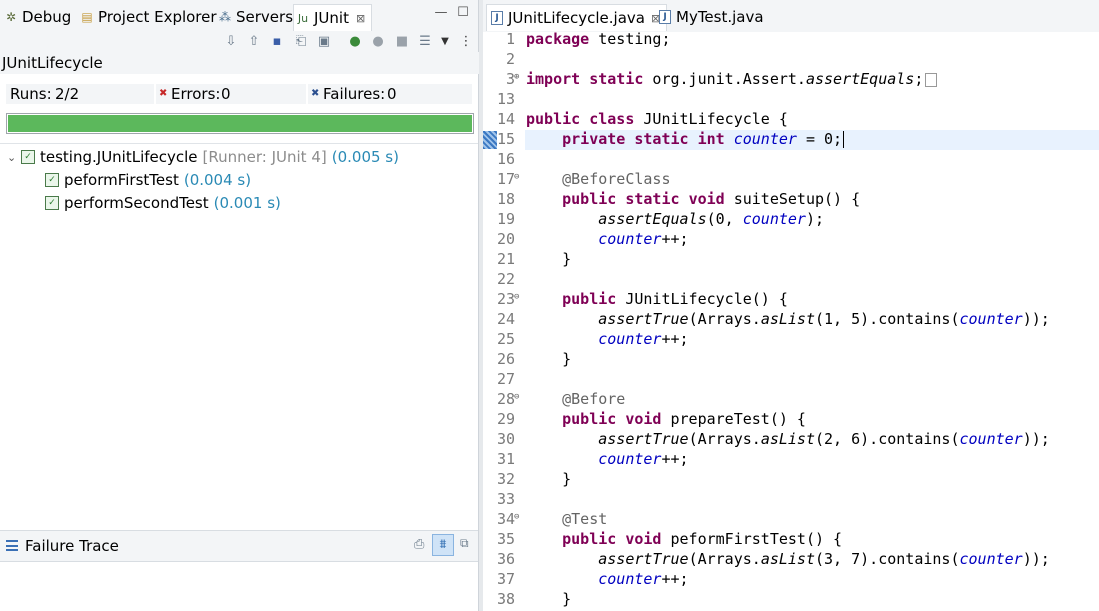 Image resolution: width=1099 pixels, height=611 pixels. I want to click on bug-icon: ✲, so click(11, 17).